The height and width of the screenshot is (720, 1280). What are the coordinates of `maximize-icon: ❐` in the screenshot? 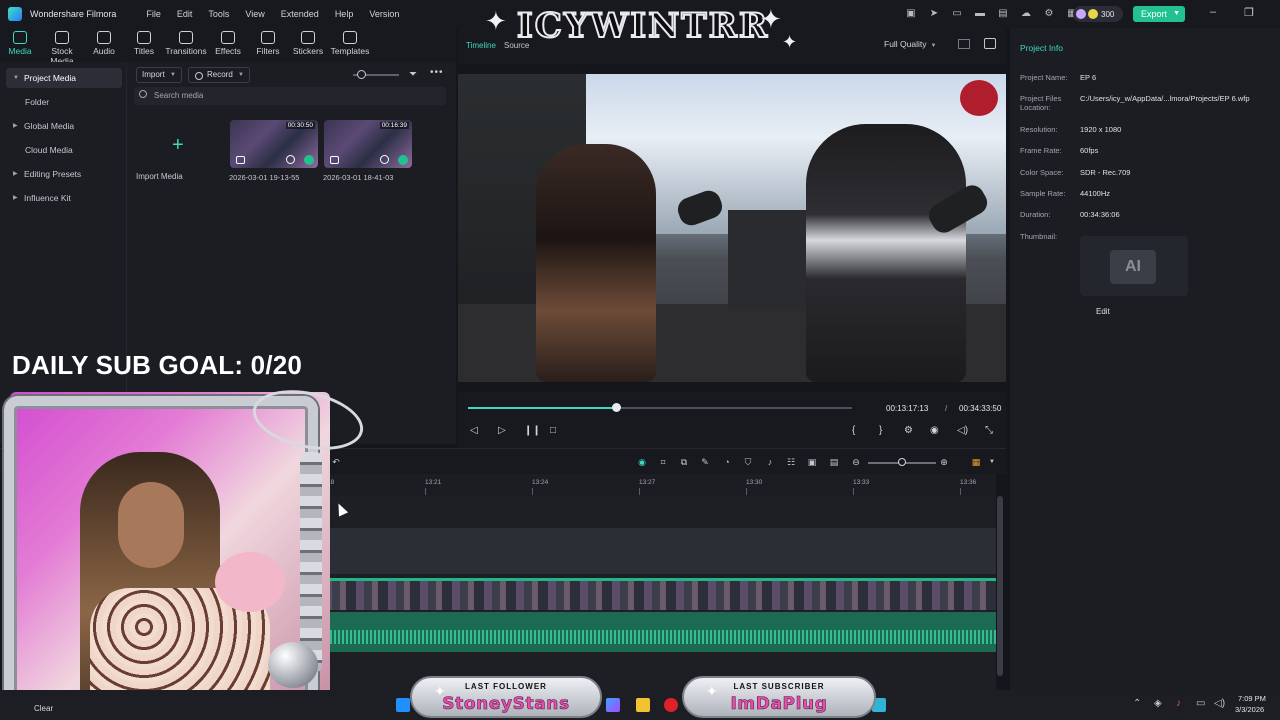 It's located at (1249, 12).